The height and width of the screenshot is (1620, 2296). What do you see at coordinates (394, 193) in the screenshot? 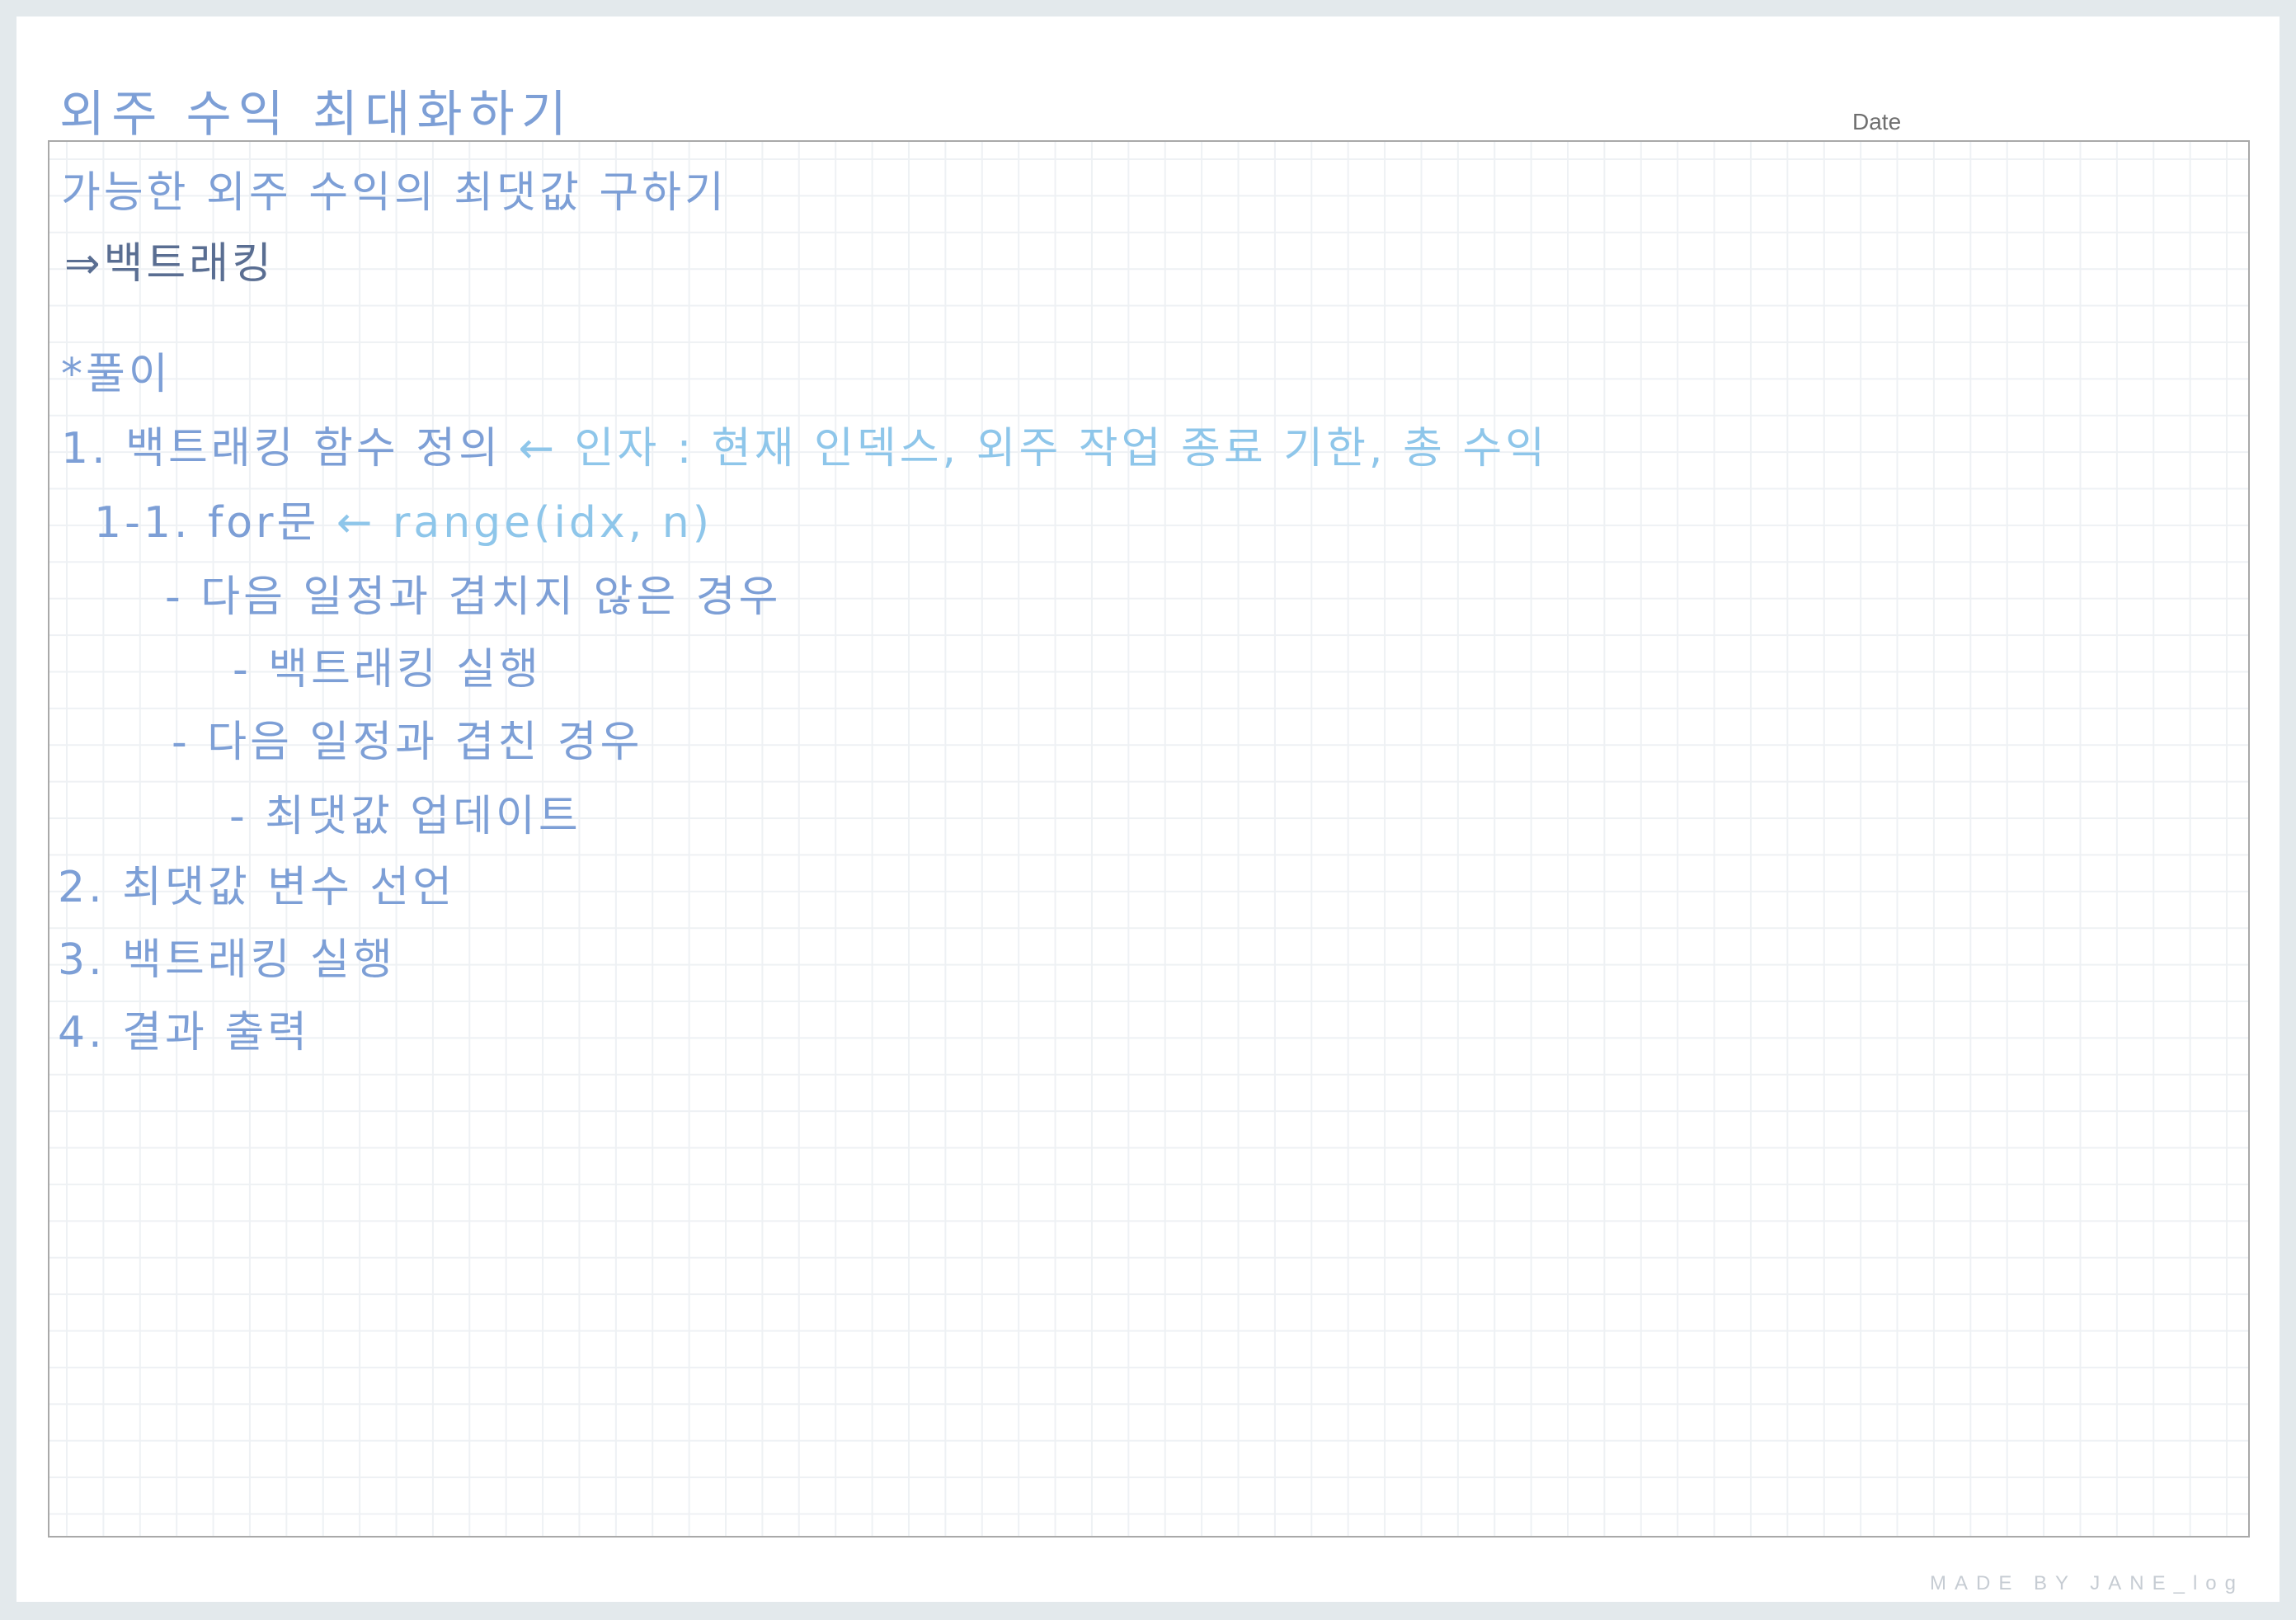
I see `problem-statement: 가능한 외주 수익의 최댓값 구하기` at bounding box center [394, 193].